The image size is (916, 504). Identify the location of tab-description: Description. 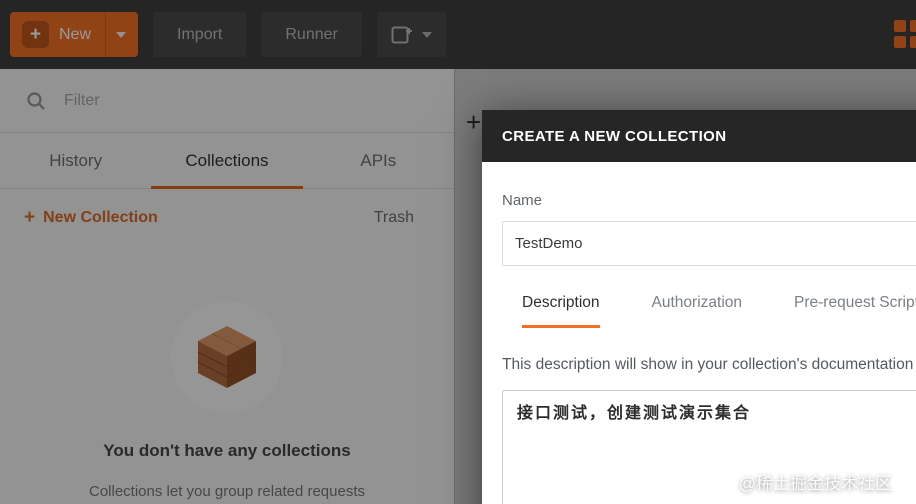
(561, 311).